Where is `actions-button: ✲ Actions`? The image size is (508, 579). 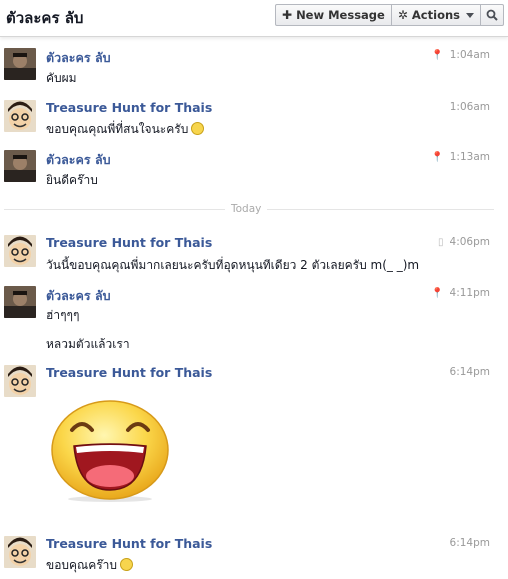
actions-button: ✲ Actions is located at coordinates (436, 15).